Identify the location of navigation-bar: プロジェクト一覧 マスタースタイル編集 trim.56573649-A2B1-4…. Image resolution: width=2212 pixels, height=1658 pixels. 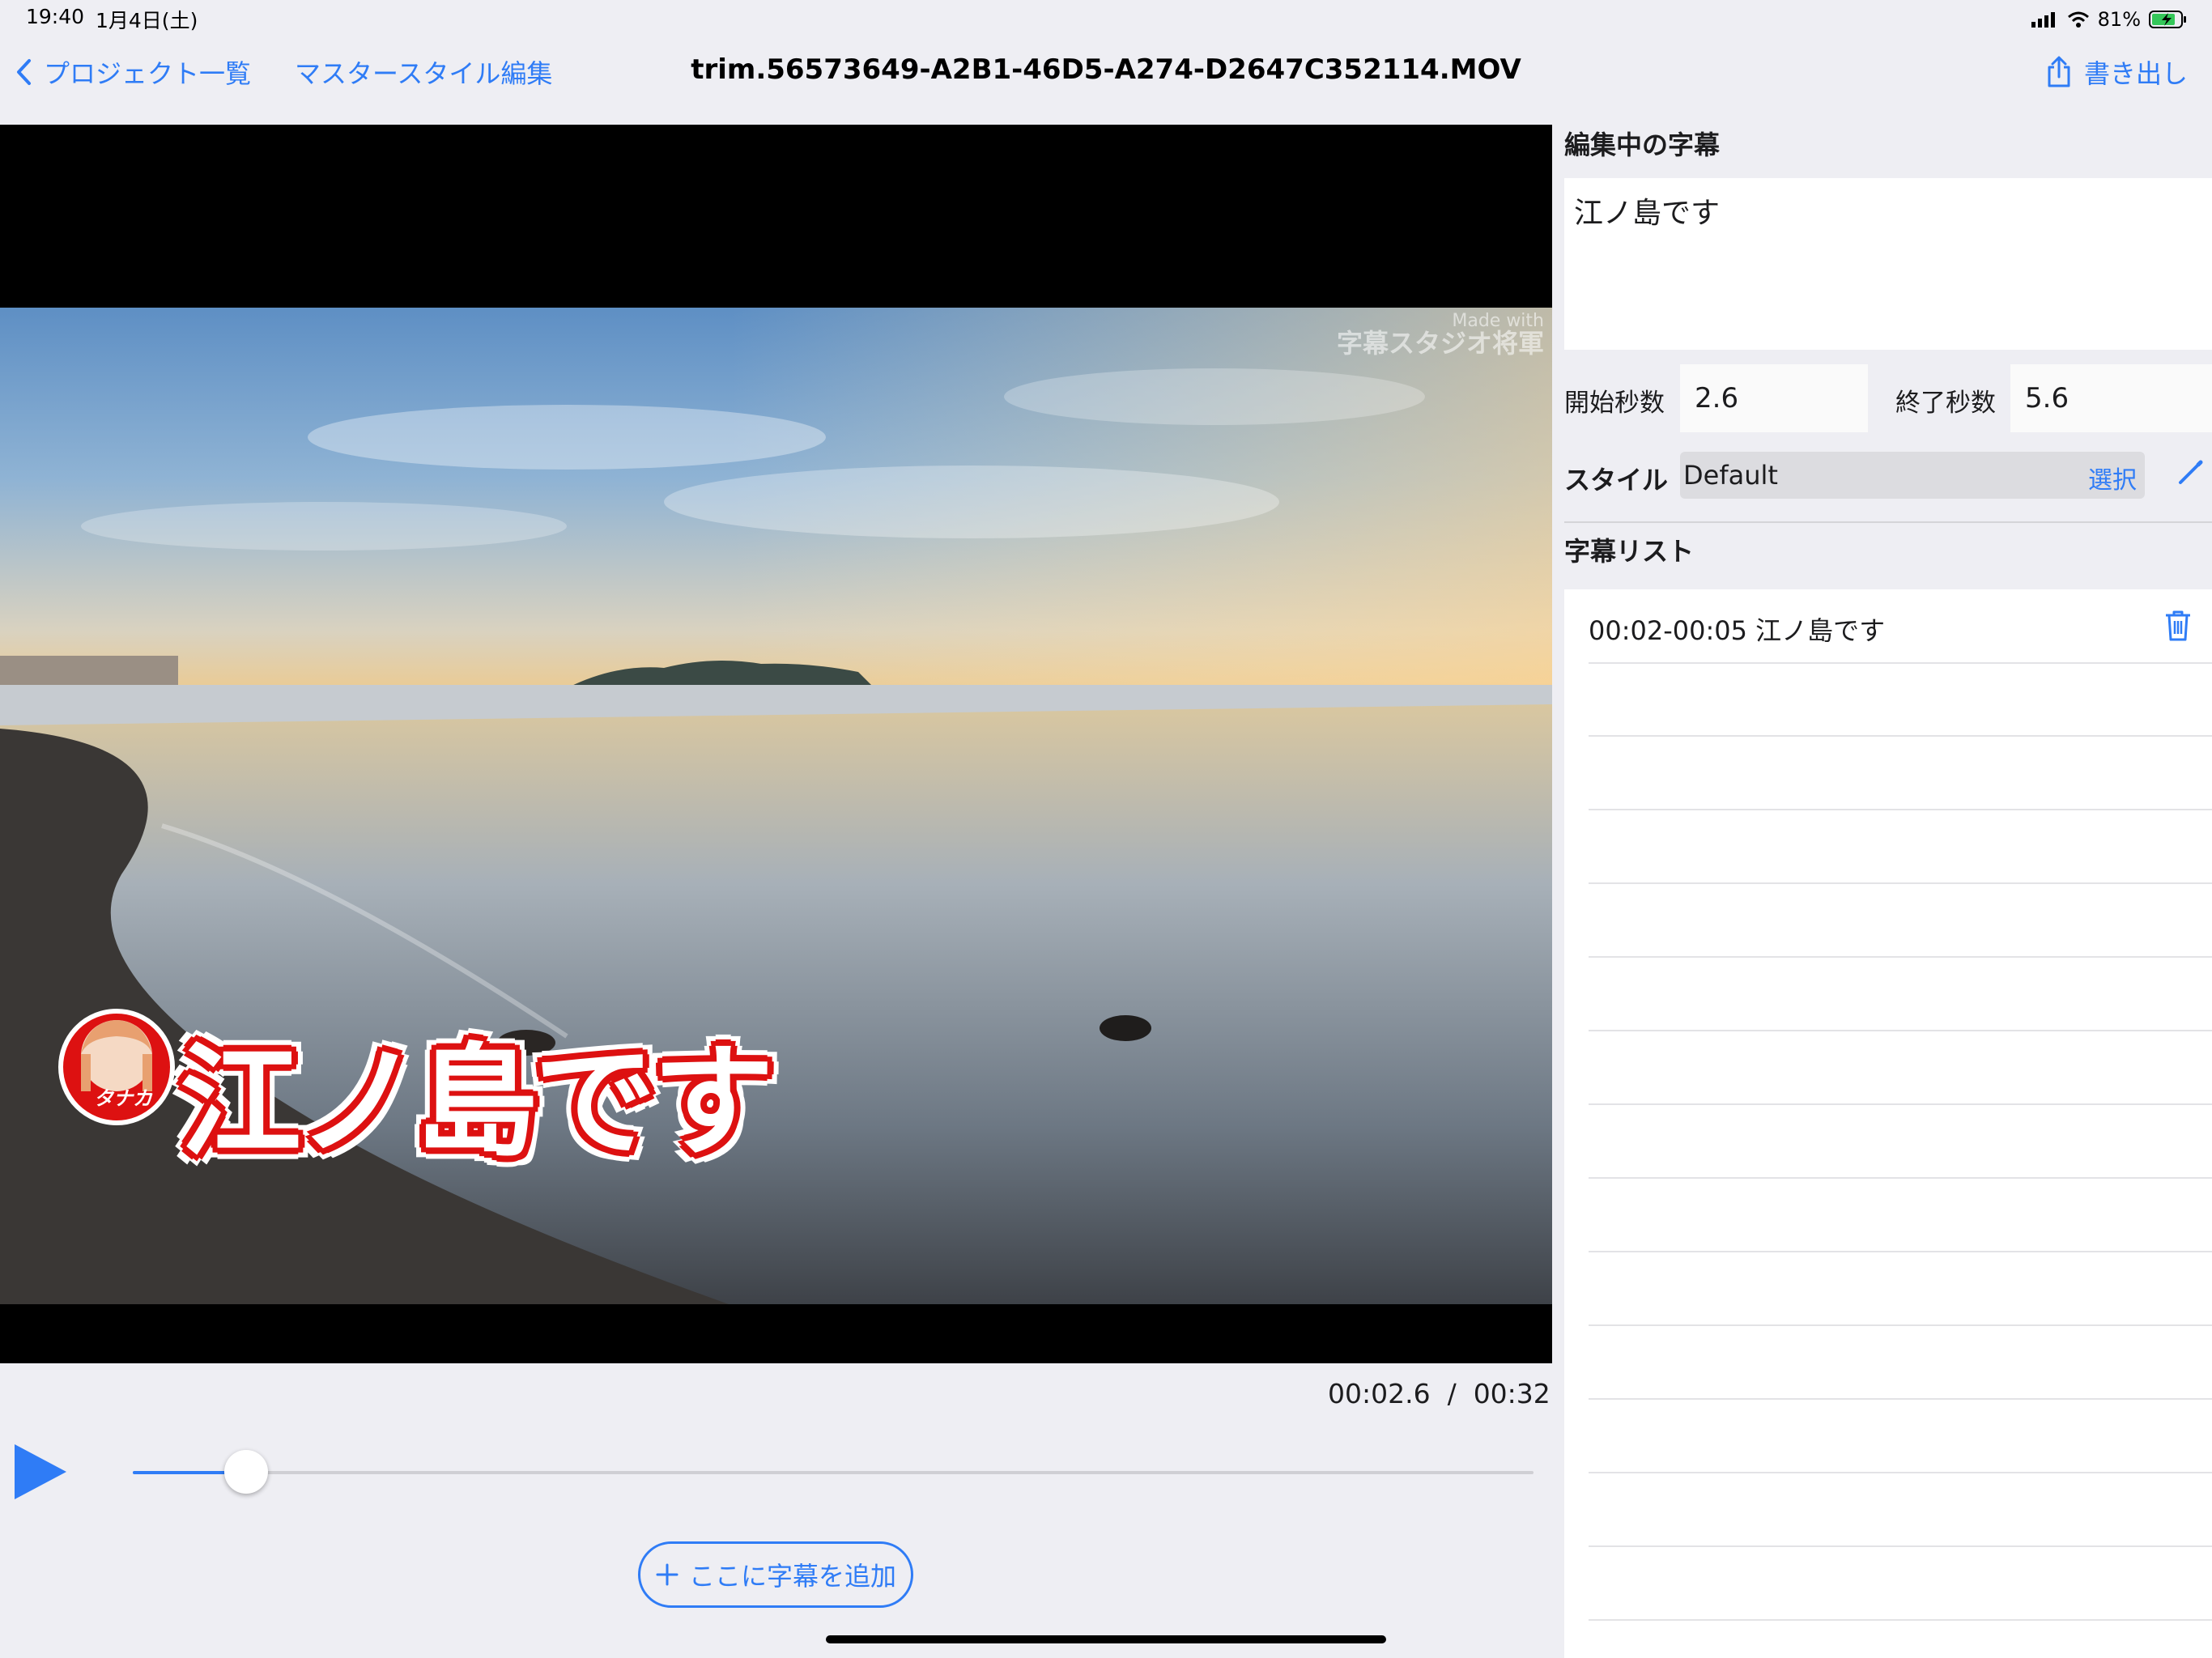
(1106, 82).